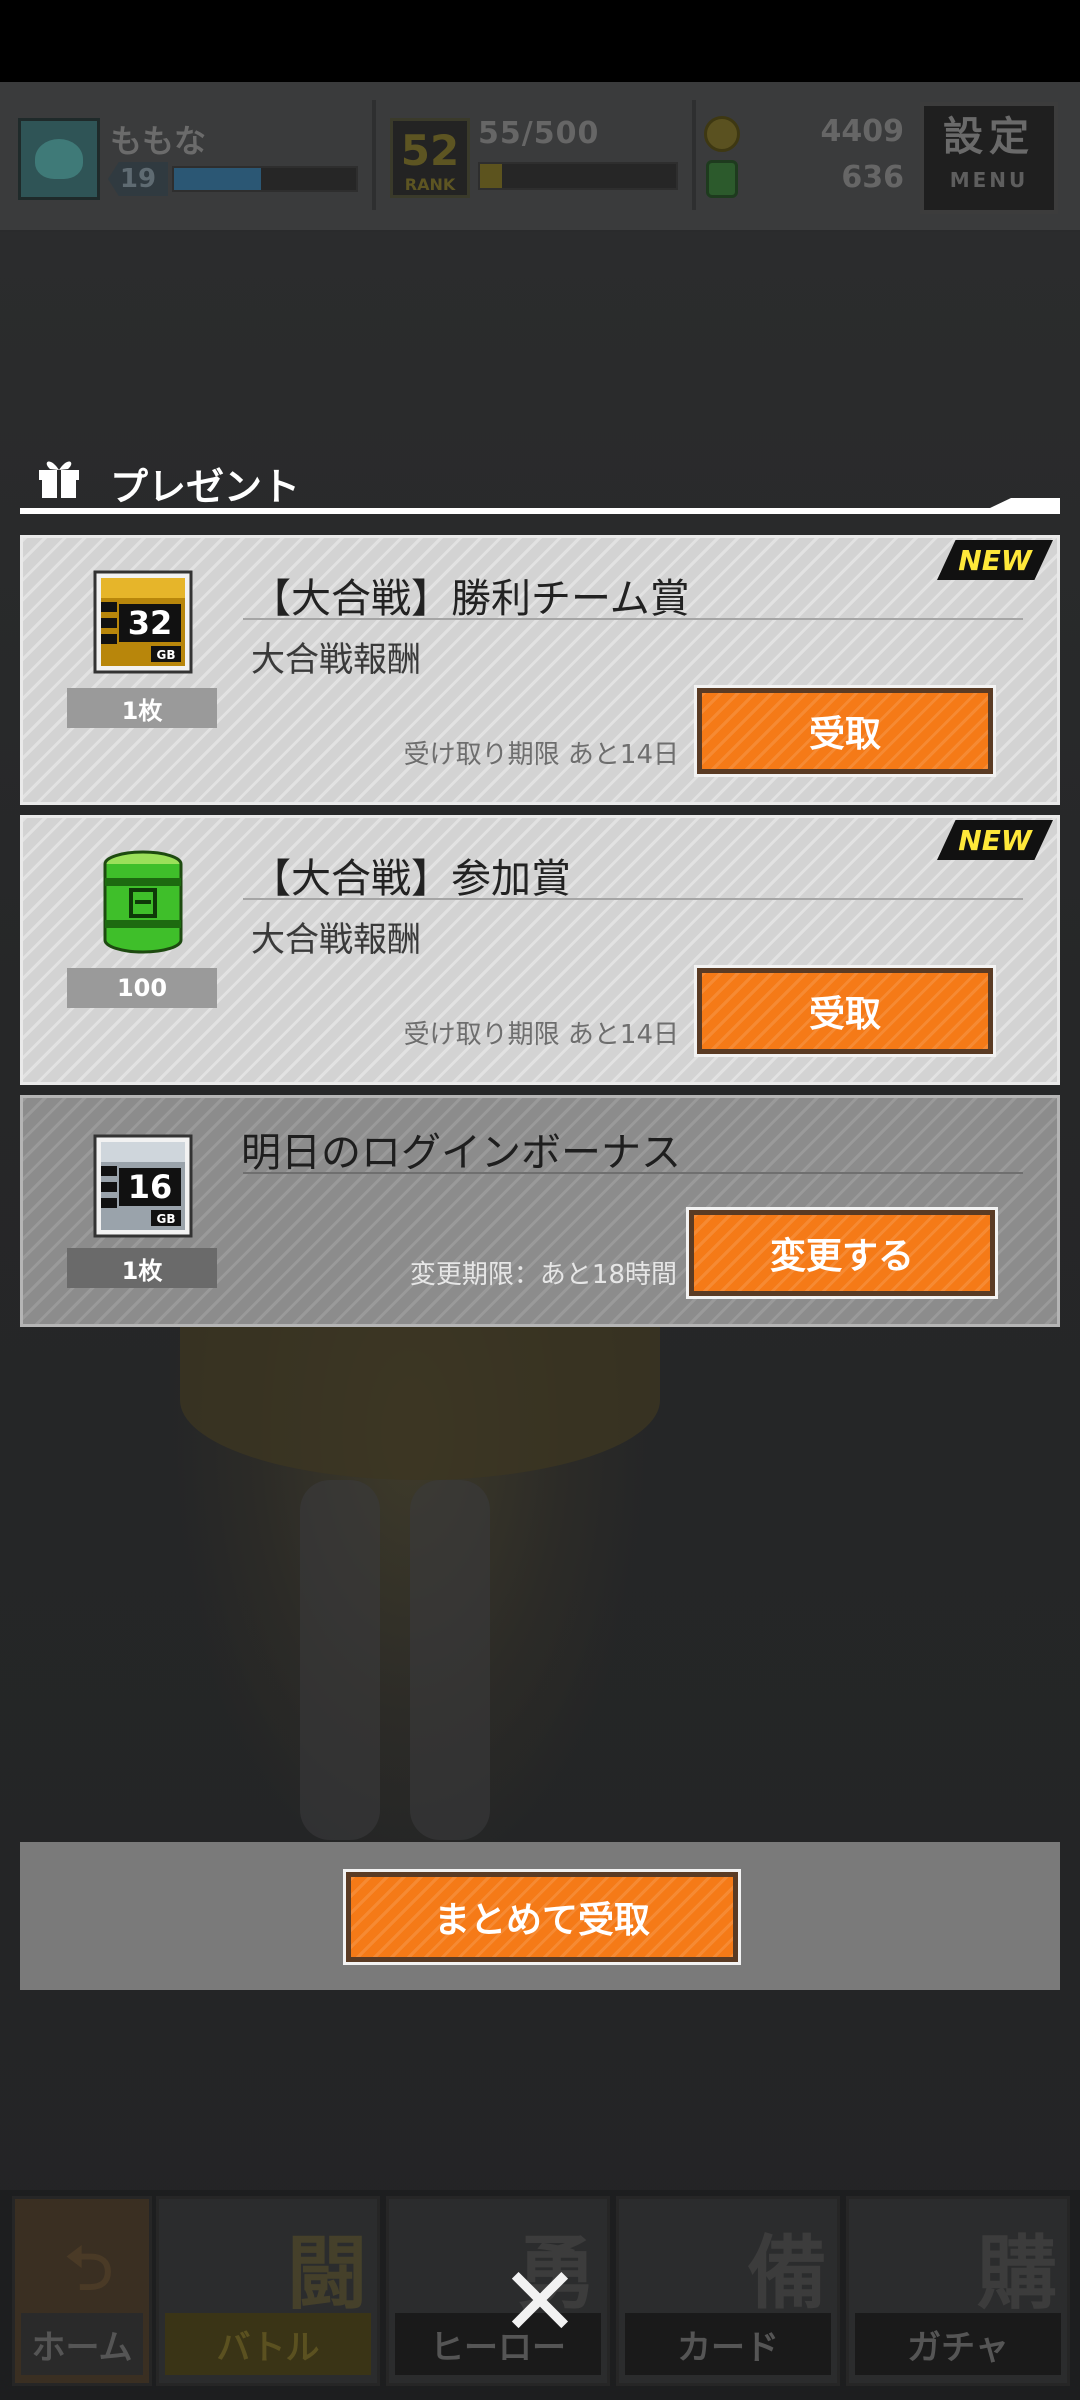 Image resolution: width=1080 pixels, height=2400 pixels. I want to click on stamina-bar, so click(578, 176).